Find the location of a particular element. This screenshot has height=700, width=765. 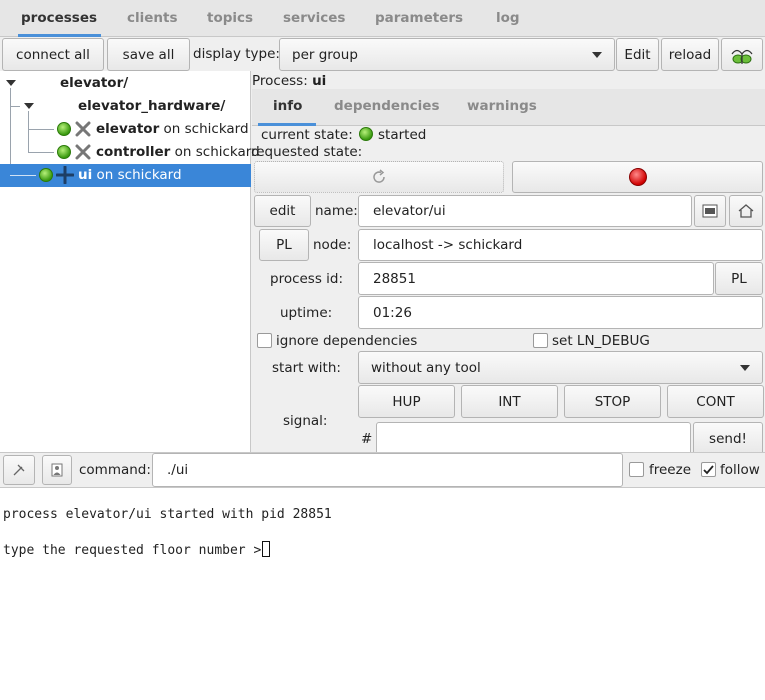

pid-value: 28851 is located at coordinates (394, 278).